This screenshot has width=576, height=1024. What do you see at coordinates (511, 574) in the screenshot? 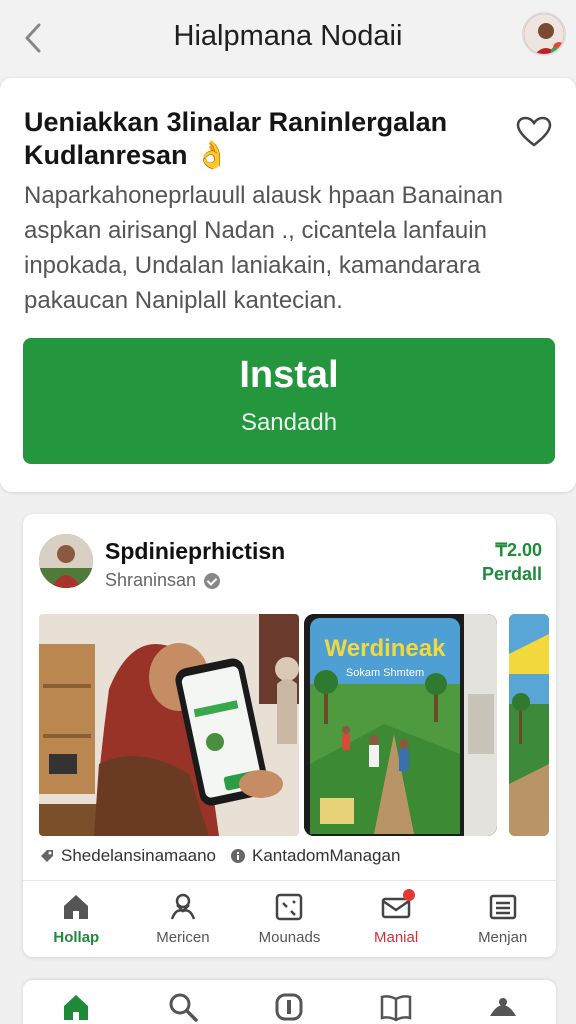
I see `price-period: Perdall` at bounding box center [511, 574].